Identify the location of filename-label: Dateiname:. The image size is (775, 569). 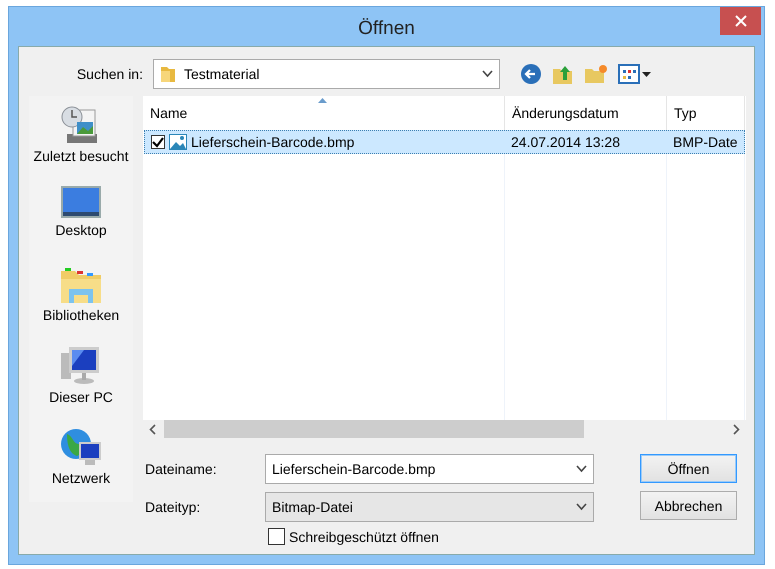
(181, 469).